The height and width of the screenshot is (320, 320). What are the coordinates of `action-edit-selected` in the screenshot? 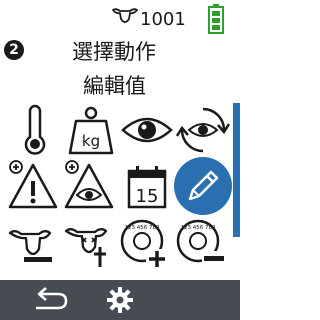 It's located at (203, 186).